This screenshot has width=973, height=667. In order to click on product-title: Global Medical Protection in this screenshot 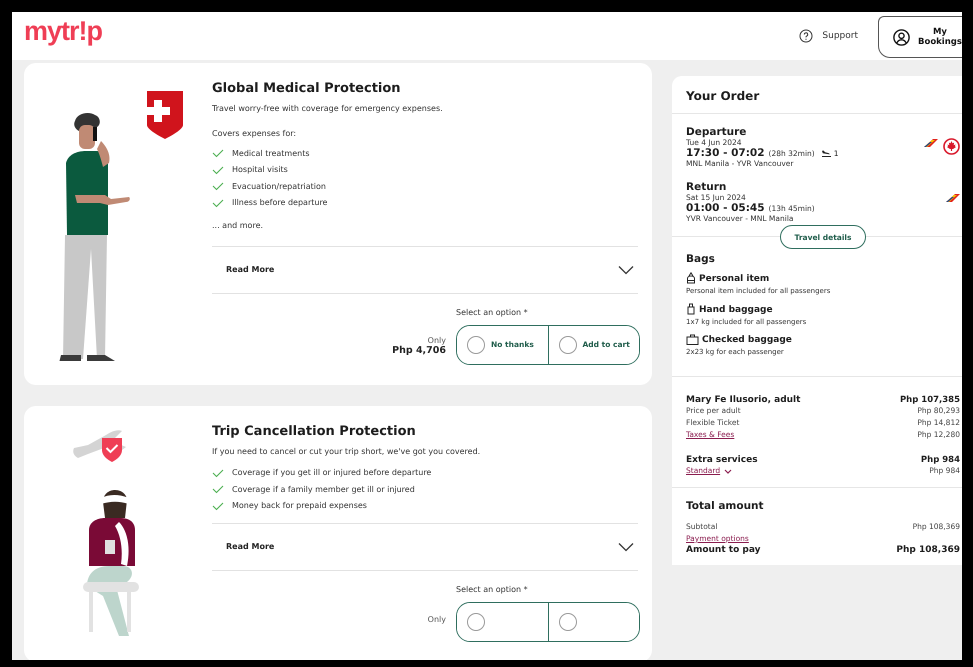, I will do `click(307, 88)`.